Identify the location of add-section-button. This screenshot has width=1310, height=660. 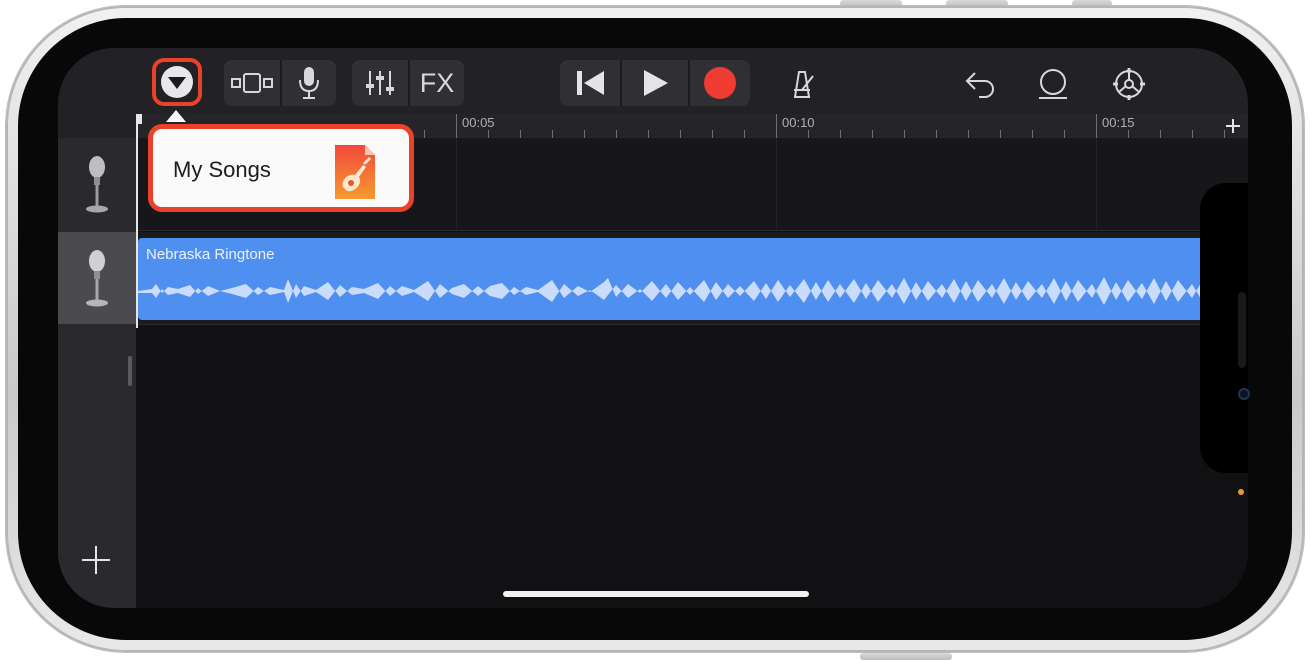
(1233, 126).